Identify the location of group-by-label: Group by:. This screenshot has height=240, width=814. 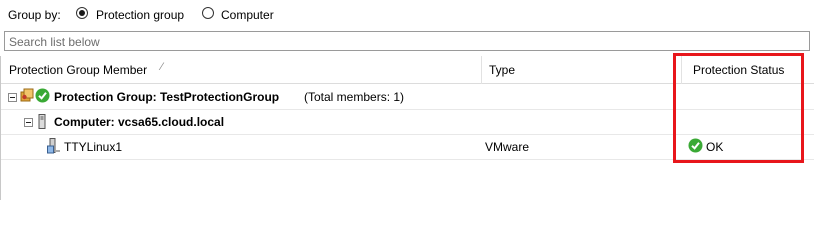
(34, 15).